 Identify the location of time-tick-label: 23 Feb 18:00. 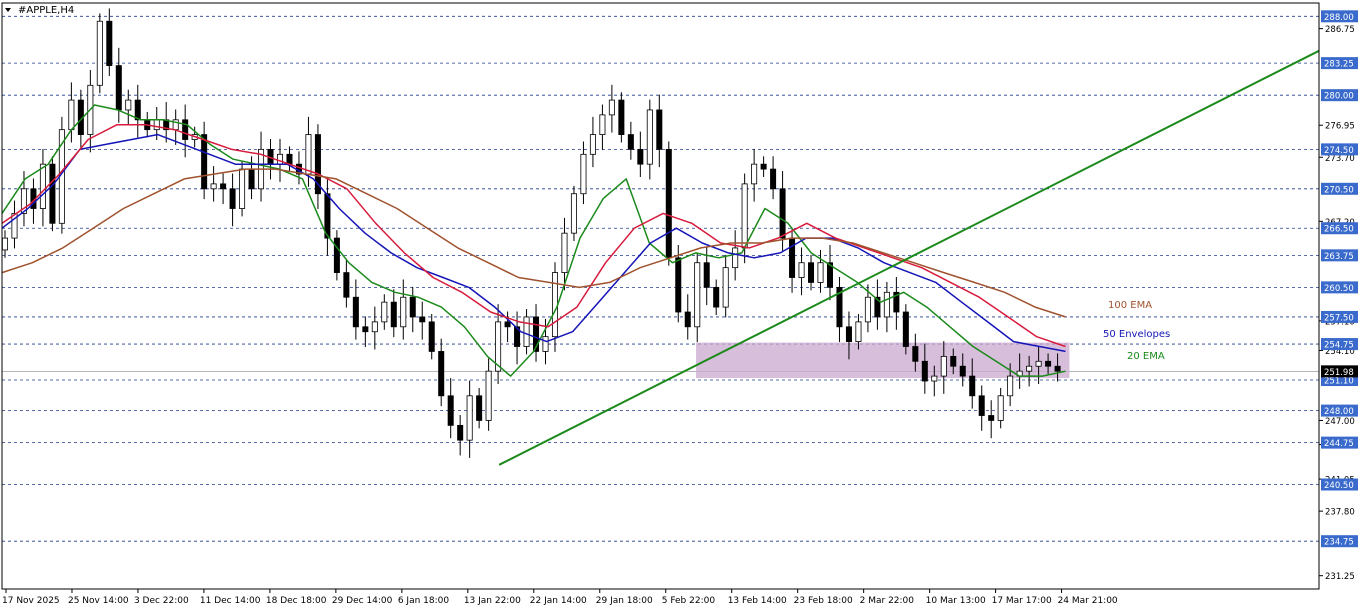
(823, 601).